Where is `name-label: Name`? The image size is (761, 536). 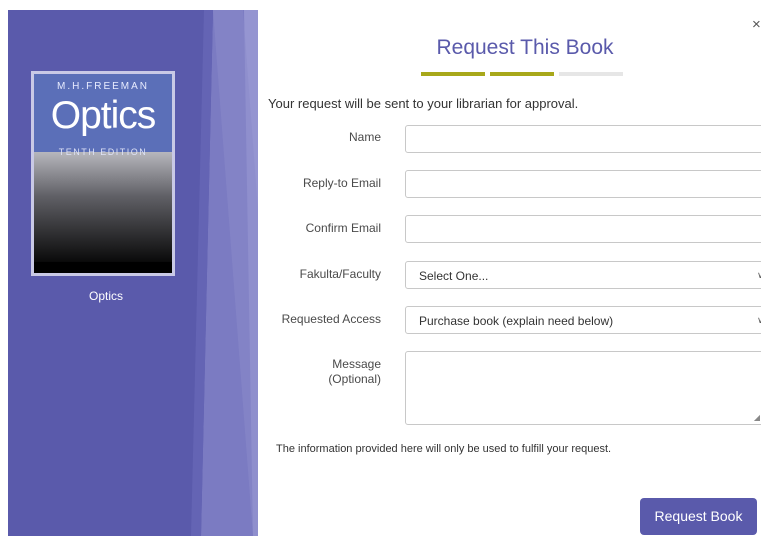 name-label: Name is located at coordinates (364, 137).